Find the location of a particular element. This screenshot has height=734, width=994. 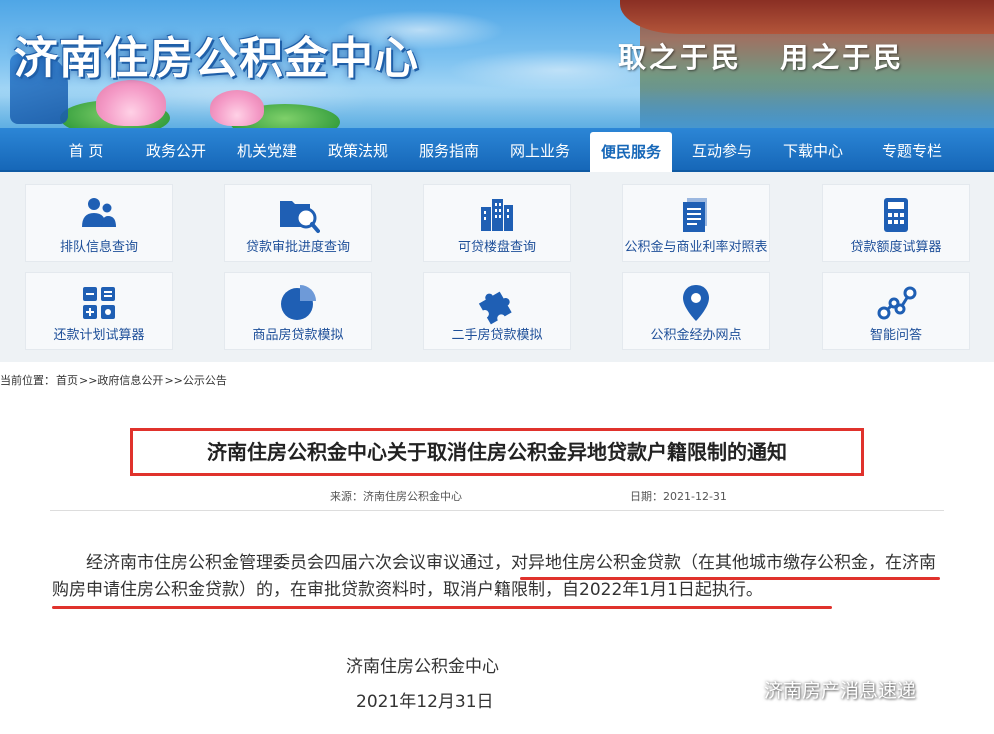

service-tile-new-home-loan-sim: 商品房贷款模拟 is located at coordinates (298, 311).